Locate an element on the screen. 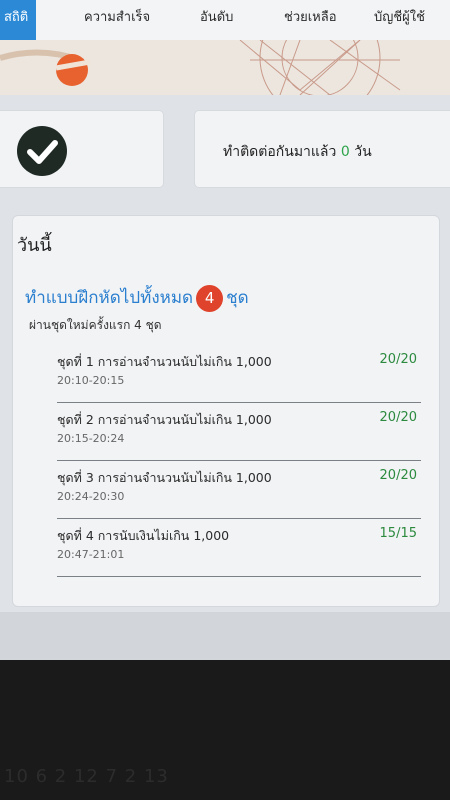 The width and height of the screenshot is (450, 800). banner-pattern is located at coordinates (200, 67).